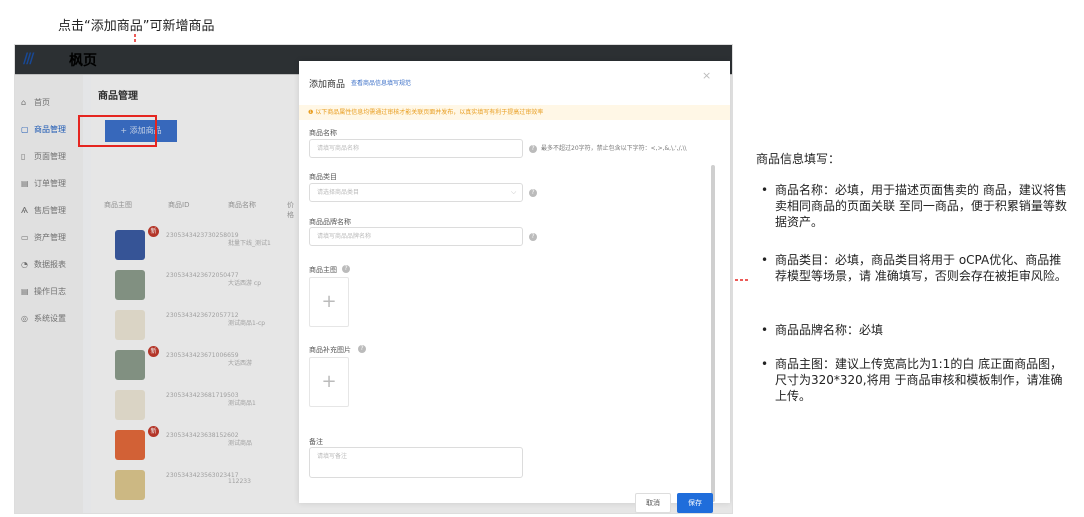 This screenshot has height=517, width=1084. Describe the element at coordinates (416, 192) in the screenshot. I see `category-select: 请选择商品类目` at that location.